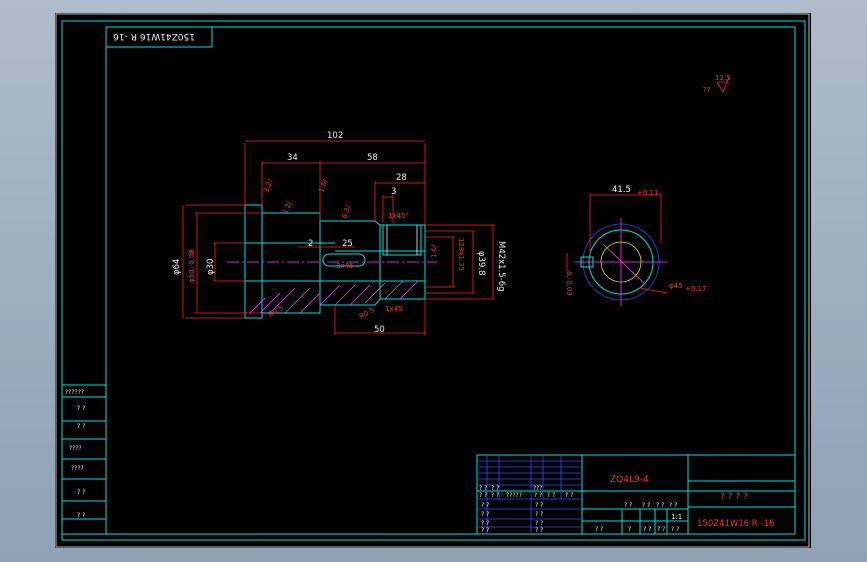 This screenshot has height=562, width=867. What do you see at coordinates (81, 515) in the screenshot?
I see `left-row-7: ? ?` at bounding box center [81, 515].